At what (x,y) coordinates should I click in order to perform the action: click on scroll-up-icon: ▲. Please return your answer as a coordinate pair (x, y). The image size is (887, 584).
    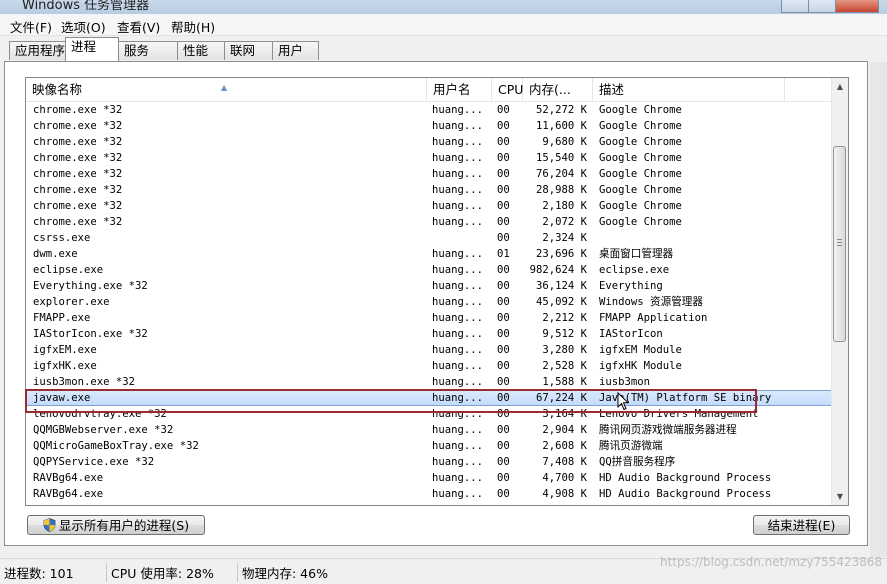
    Looking at the image, I should click on (840, 86).